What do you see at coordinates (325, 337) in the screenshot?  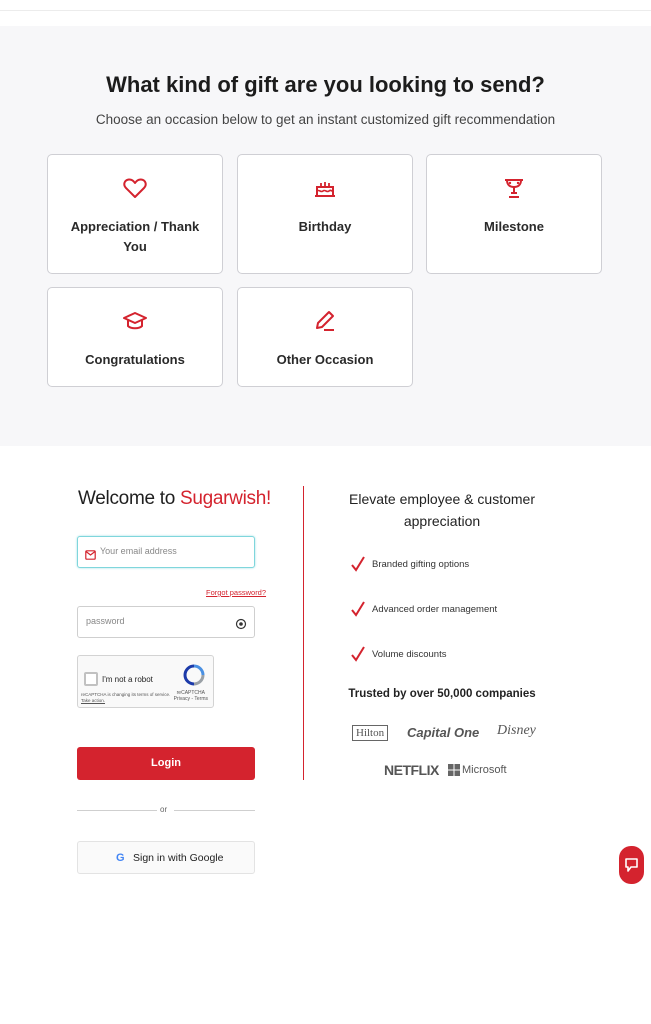 I see `occasion-card-other: Other Occasion` at bounding box center [325, 337].